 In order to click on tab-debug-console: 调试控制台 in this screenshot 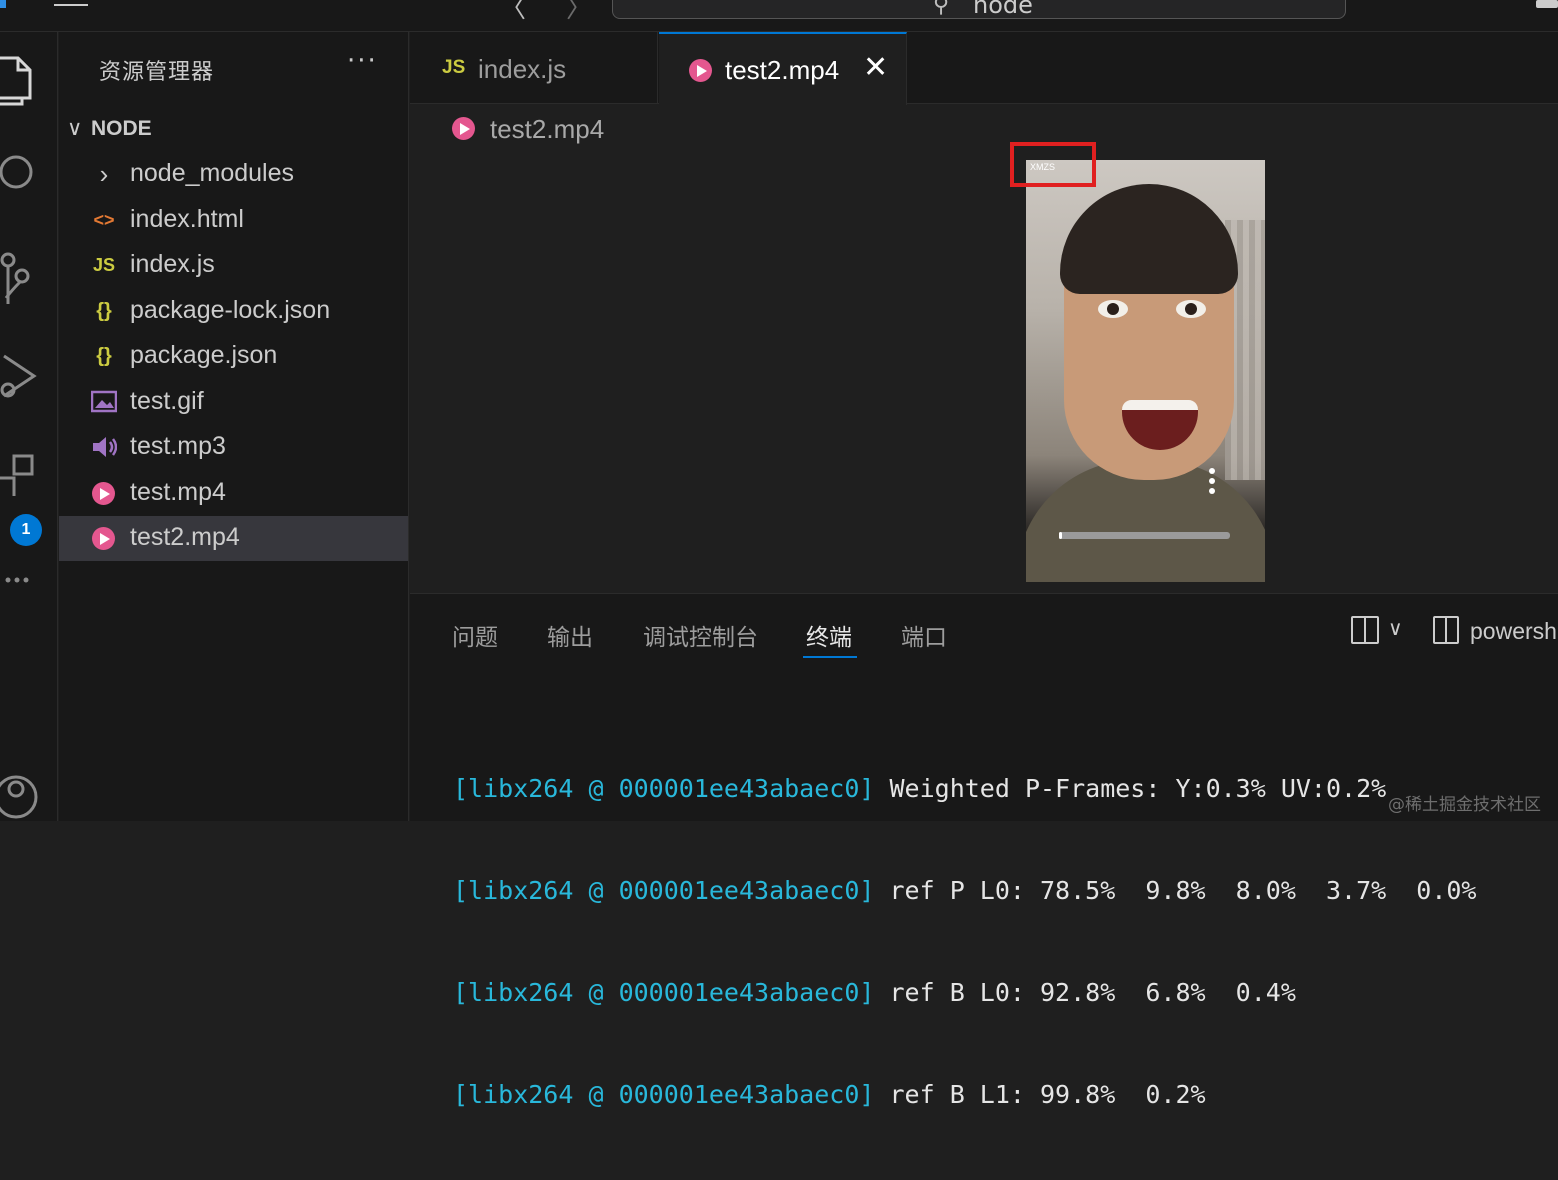, I will do `click(700, 635)`.